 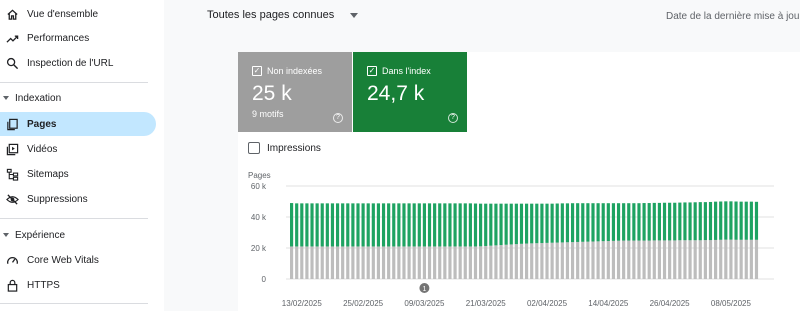 What do you see at coordinates (283, 15) in the screenshot?
I see `pages-filter-dropdown: Toutes les pages connues` at bounding box center [283, 15].